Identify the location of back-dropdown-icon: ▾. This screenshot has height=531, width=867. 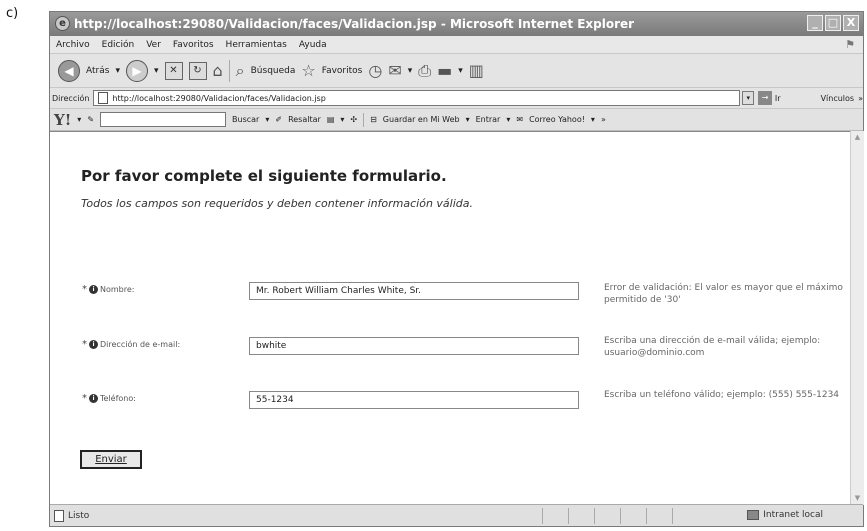
(117, 71).